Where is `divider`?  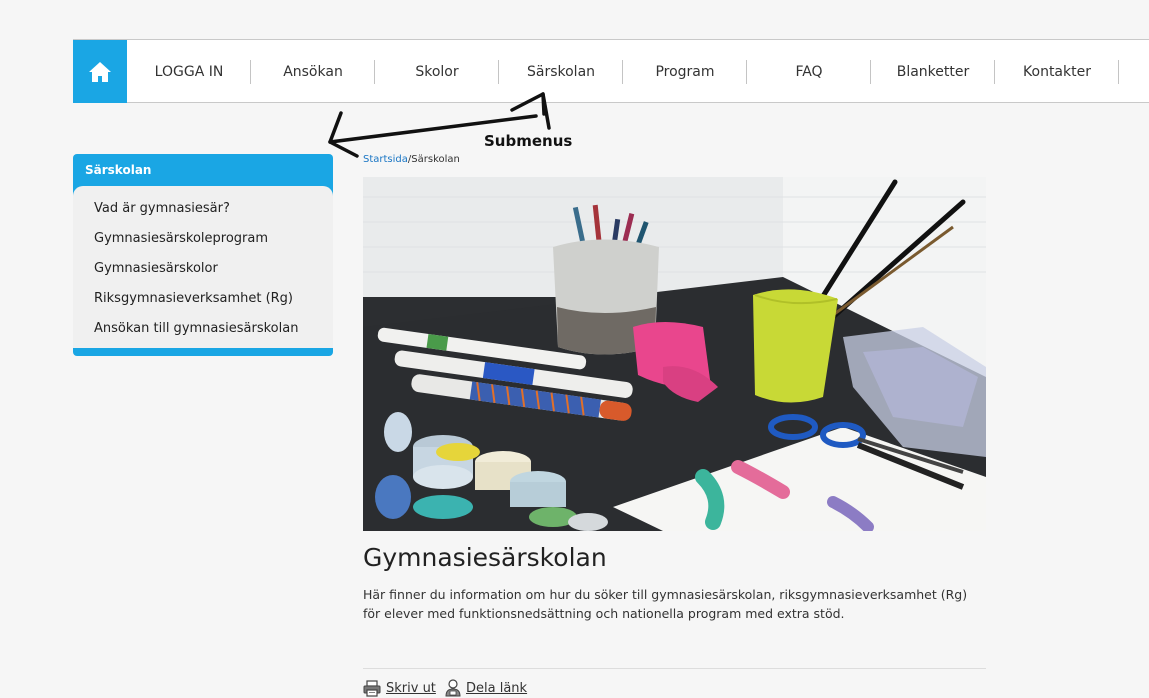
divider is located at coordinates (674, 668).